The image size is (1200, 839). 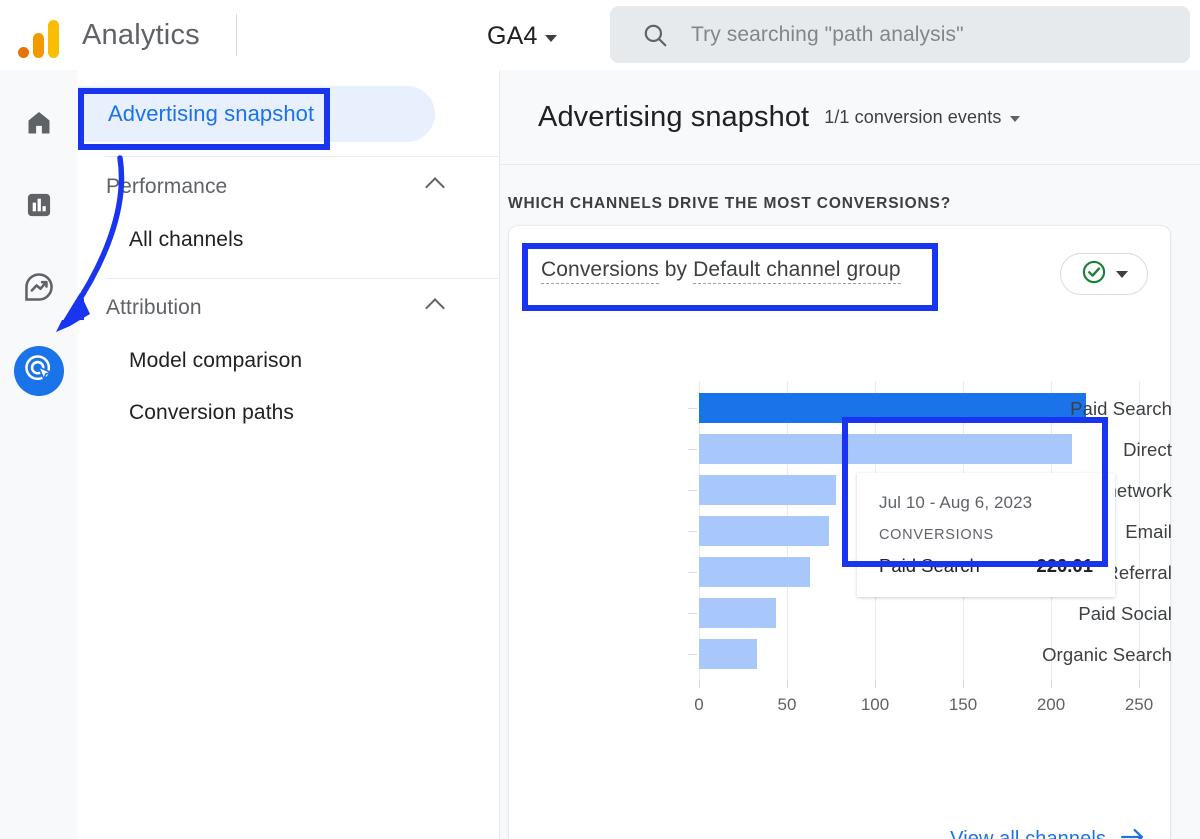 I want to click on card-title-connector: by, so click(x=676, y=269).